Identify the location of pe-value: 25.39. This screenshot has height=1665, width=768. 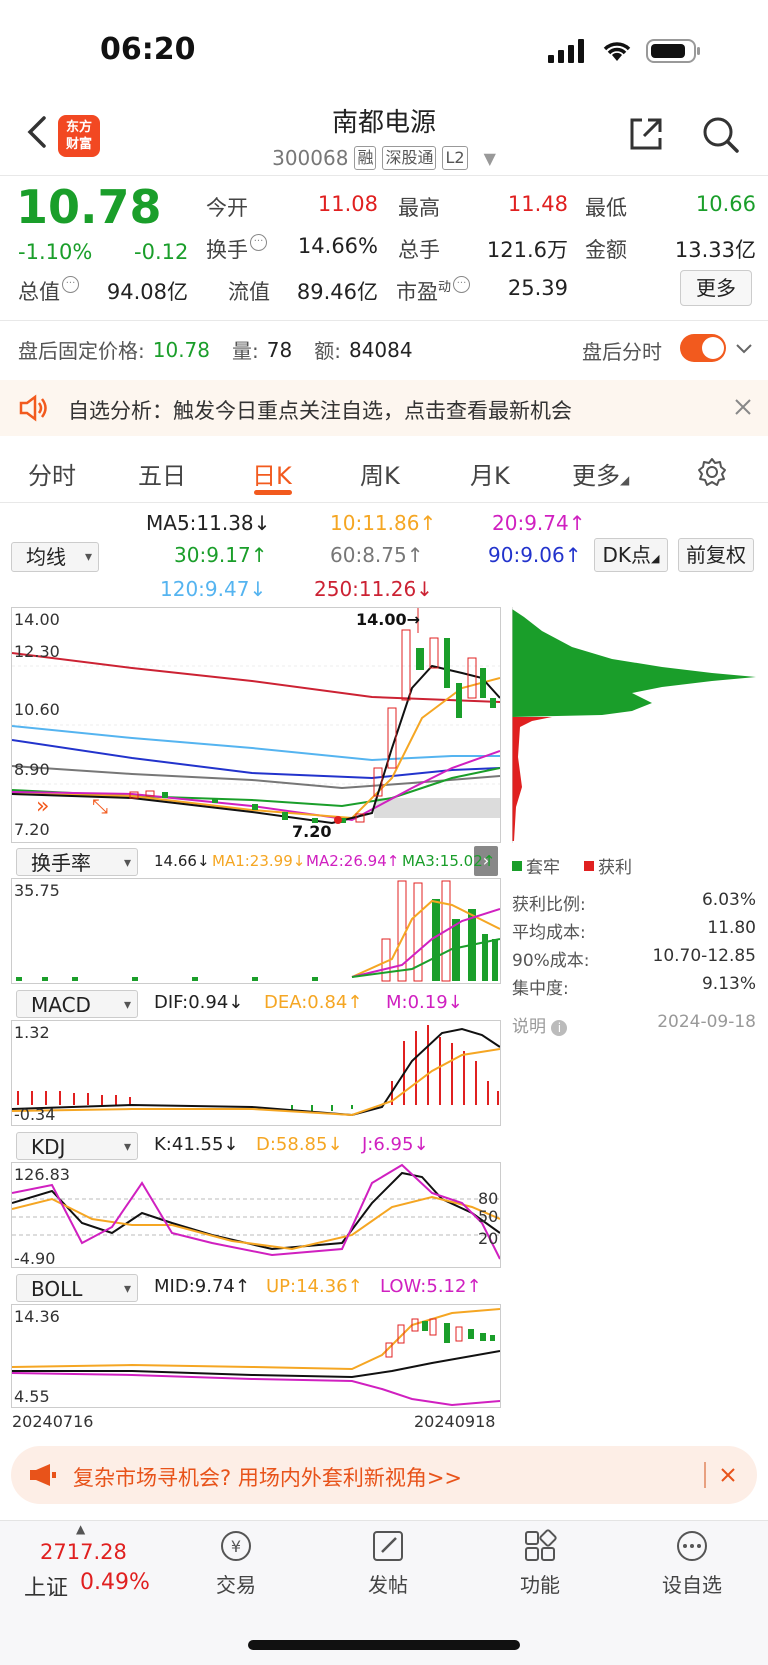
(537, 288).